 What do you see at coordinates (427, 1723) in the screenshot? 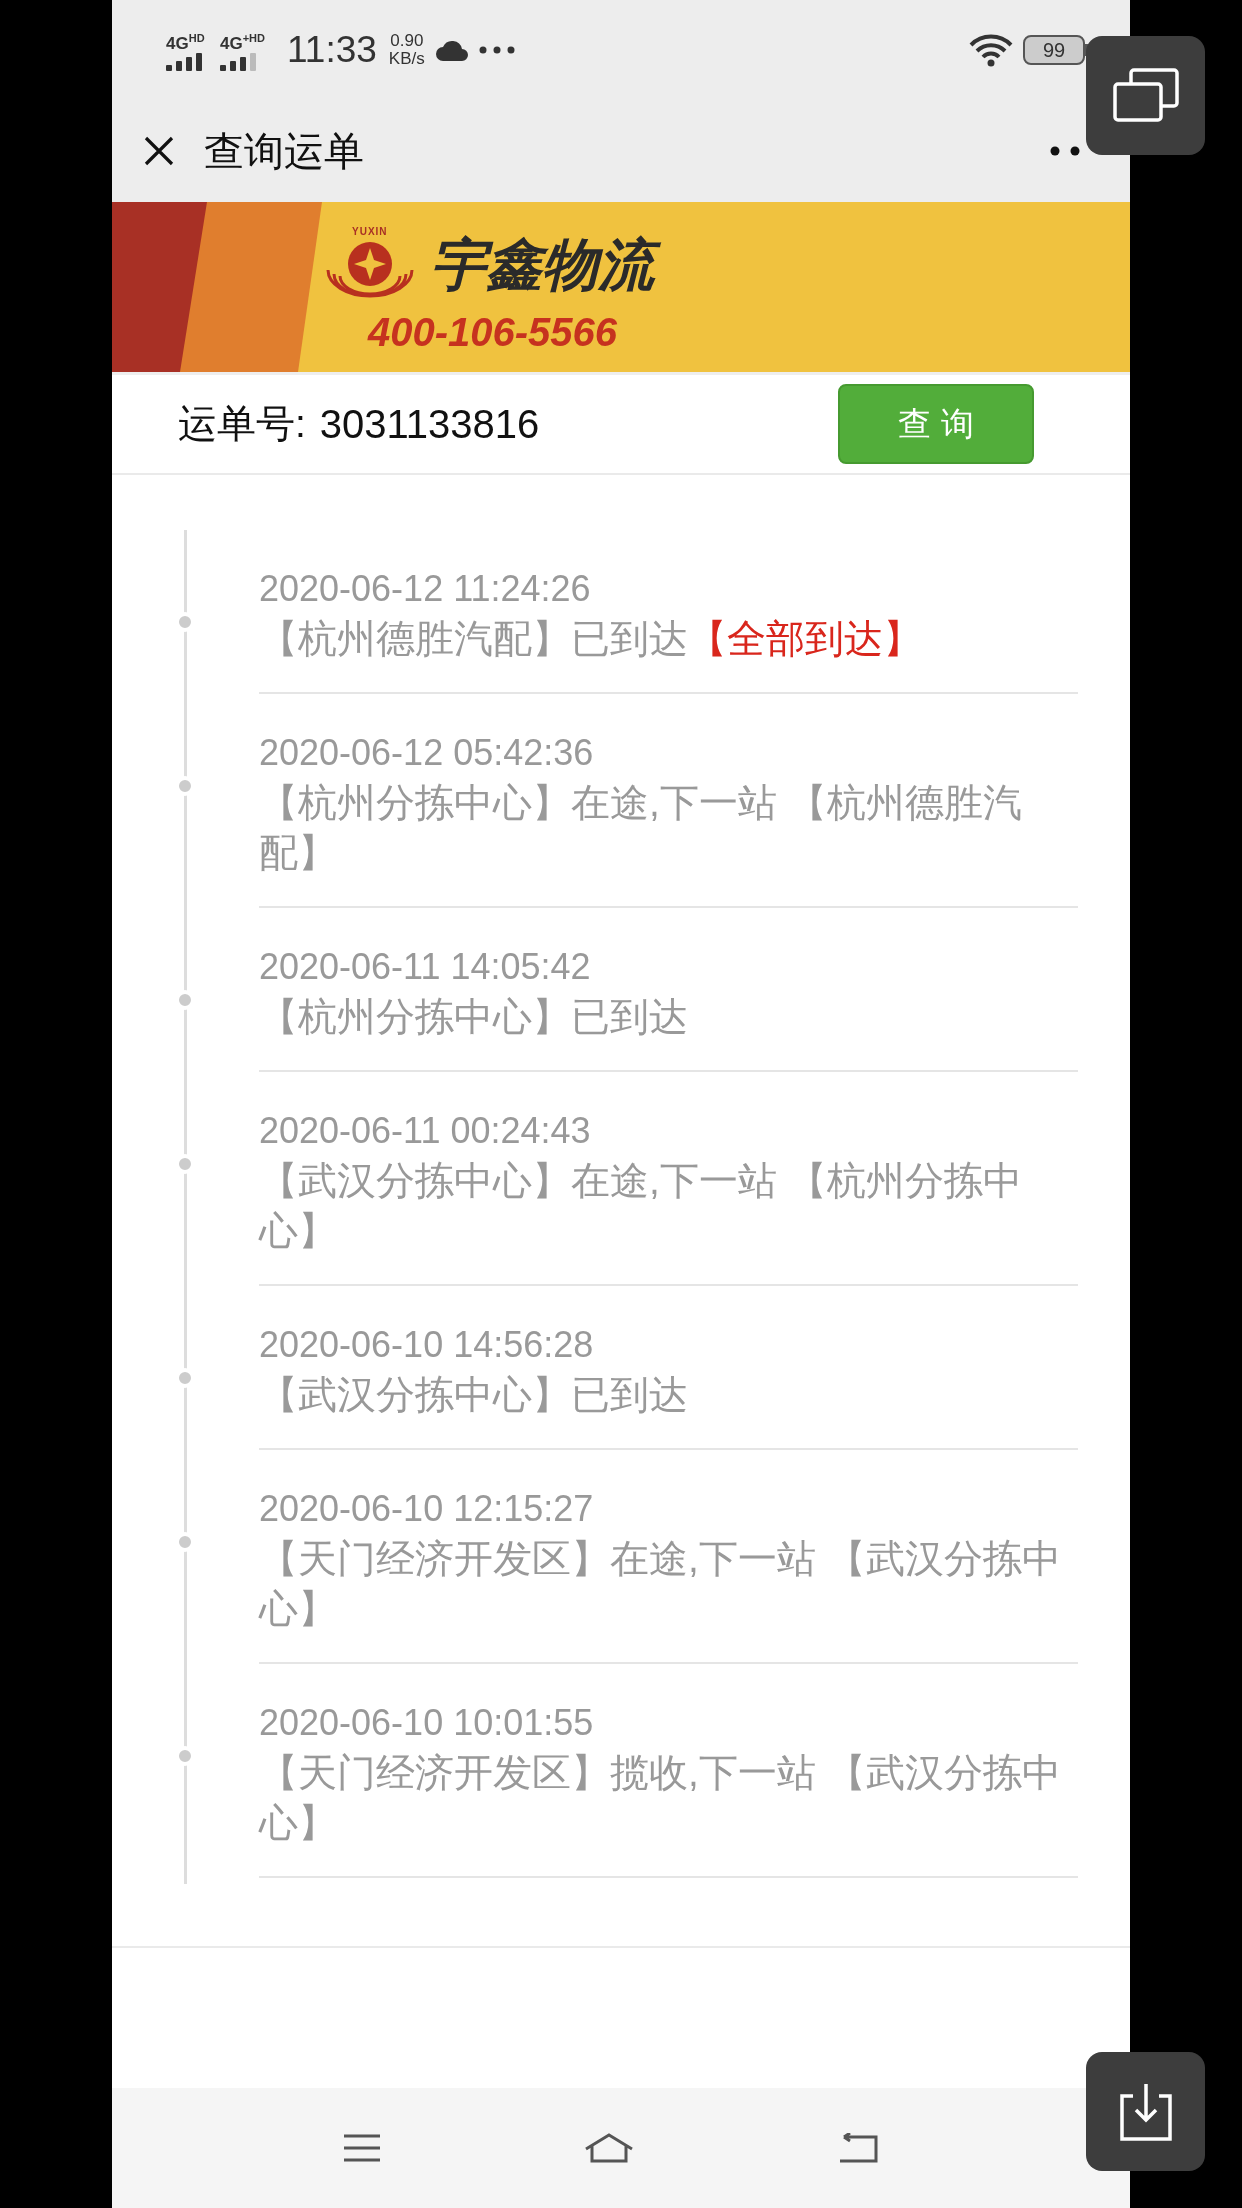
I see `event-time: 2020-06-10 10:01:55` at bounding box center [427, 1723].